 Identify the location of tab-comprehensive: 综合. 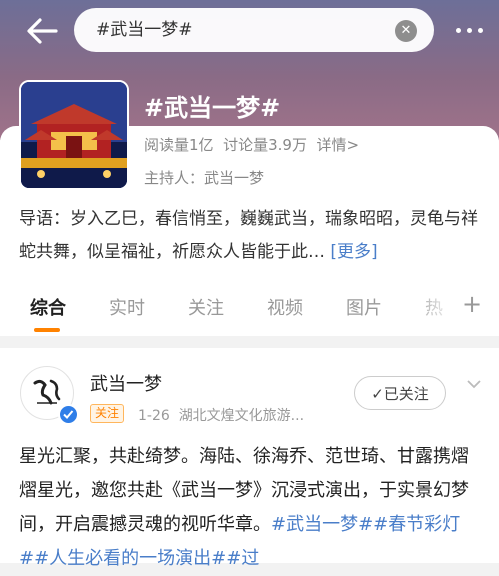
(48, 307).